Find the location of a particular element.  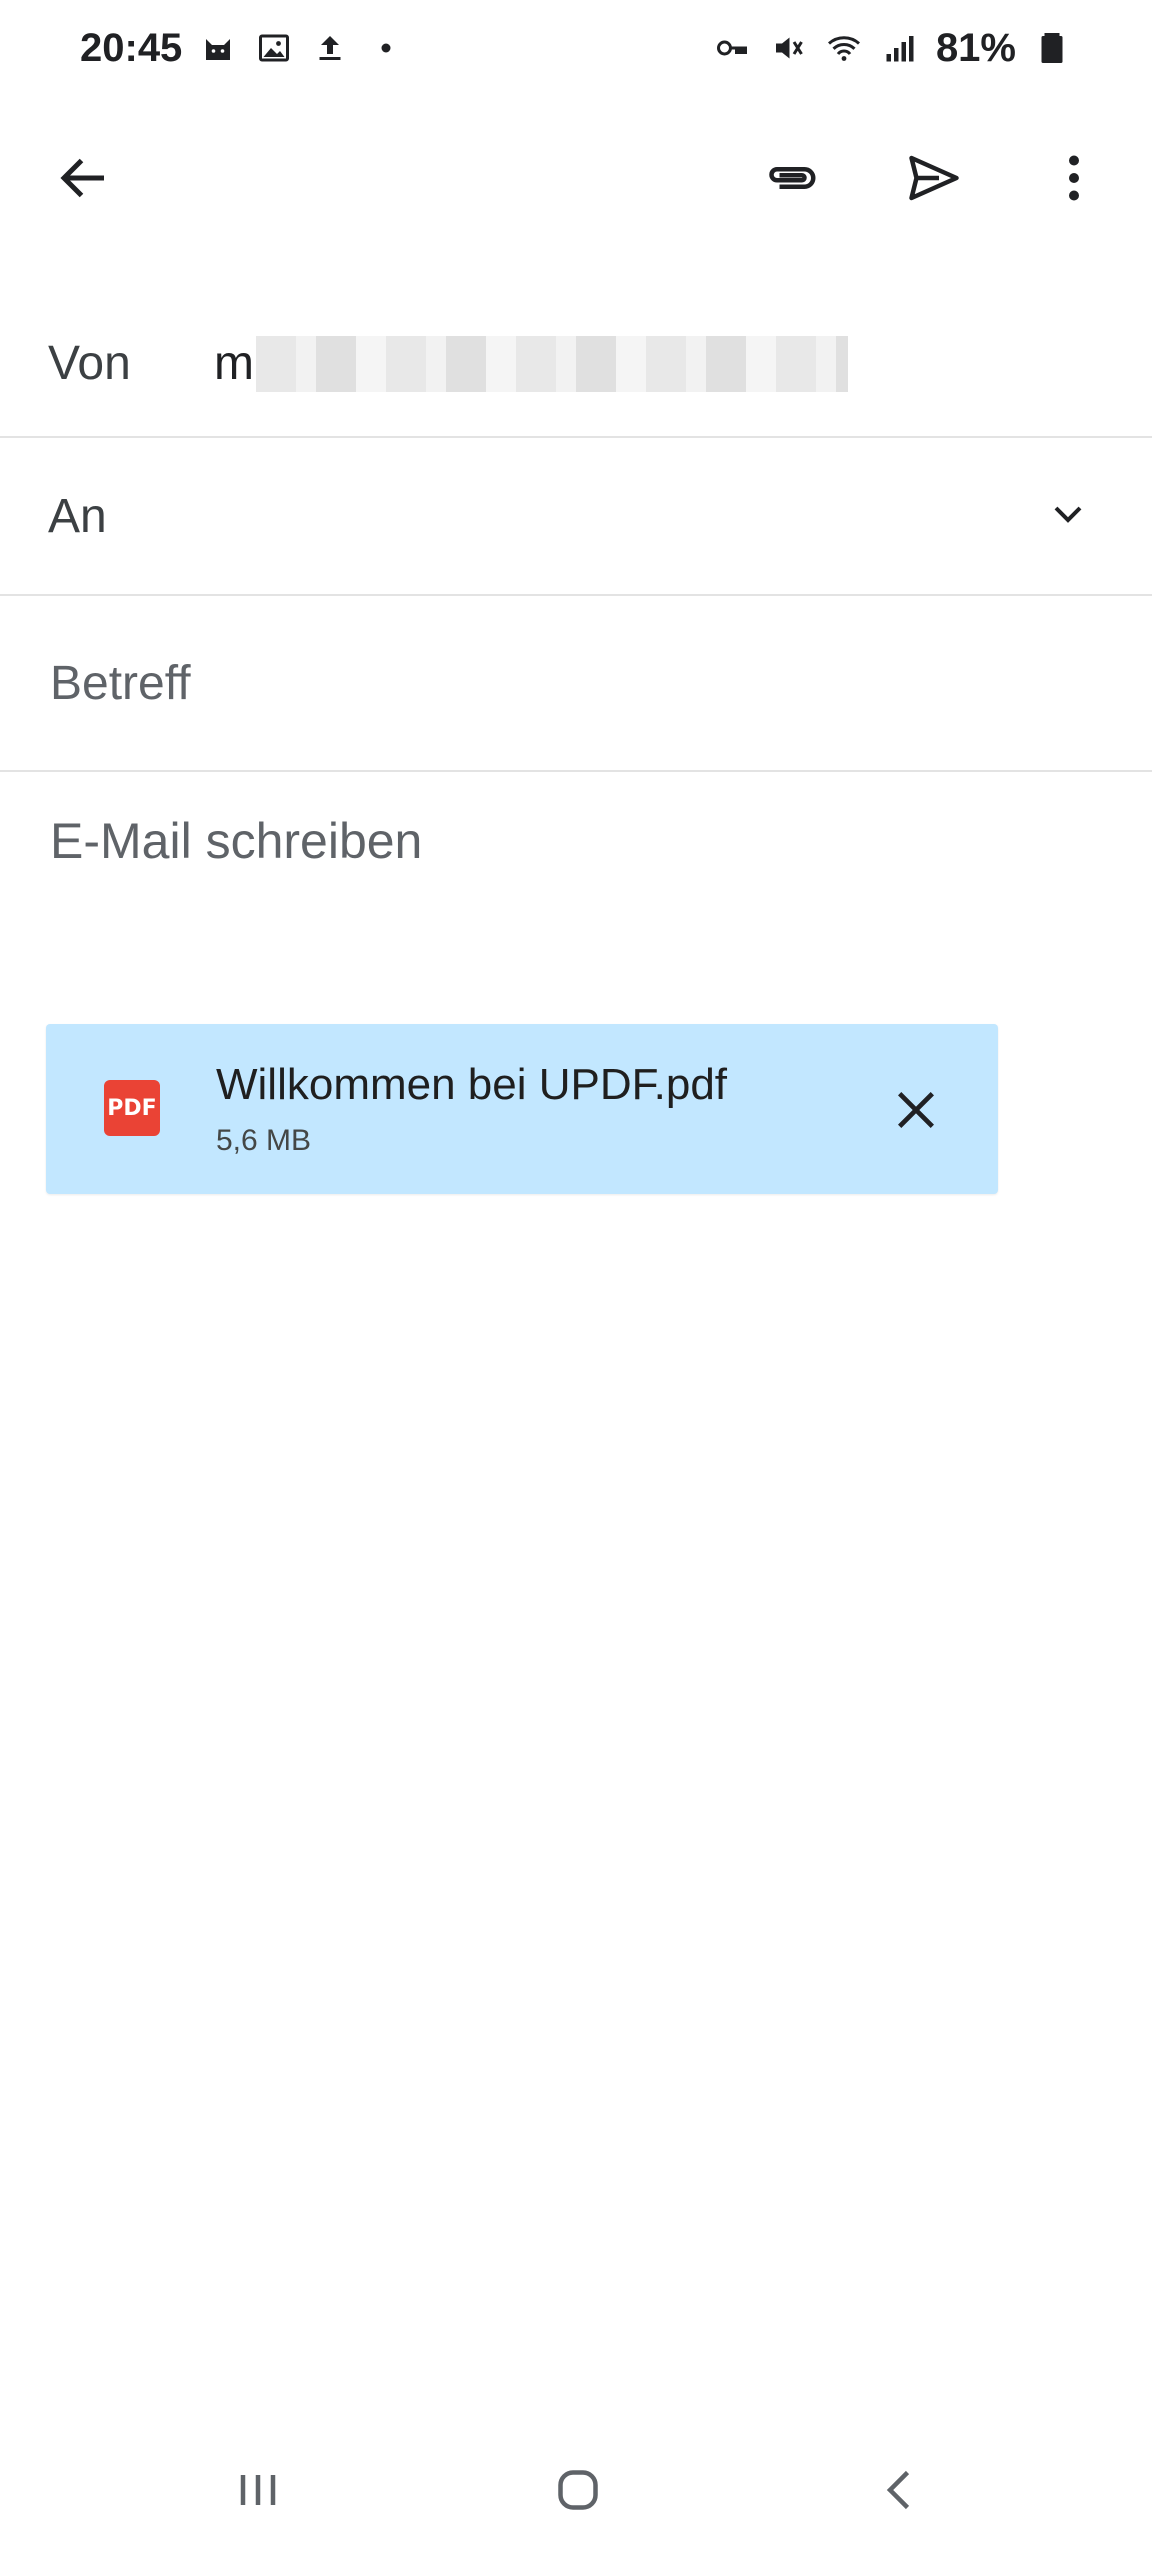

remove-attachment-button is located at coordinates (916, 1110).